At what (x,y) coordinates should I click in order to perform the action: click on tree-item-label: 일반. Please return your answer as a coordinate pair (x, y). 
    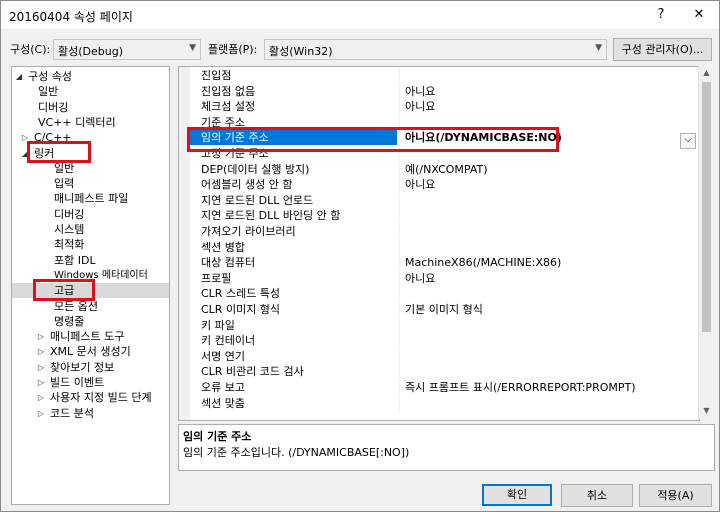
    Looking at the image, I should click on (64, 168).